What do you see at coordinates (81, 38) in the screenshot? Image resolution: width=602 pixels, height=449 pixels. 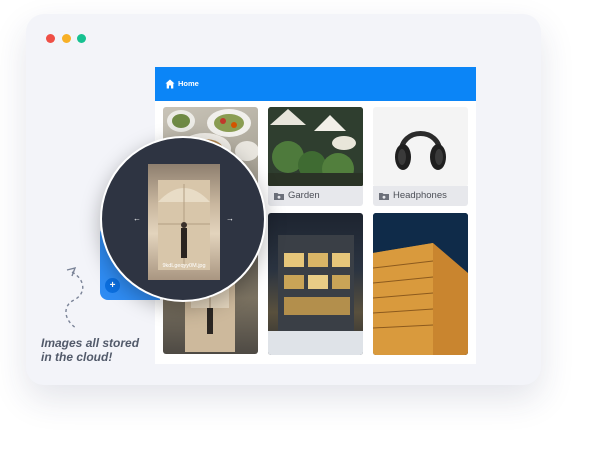 I see `maximize-dot` at bounding box center [81, 38].